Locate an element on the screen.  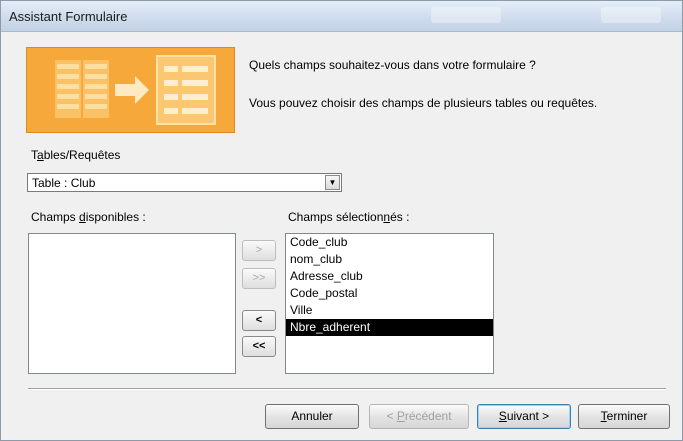
available-fields-label: Champs disponibles : is located at coordinates (88, 217).